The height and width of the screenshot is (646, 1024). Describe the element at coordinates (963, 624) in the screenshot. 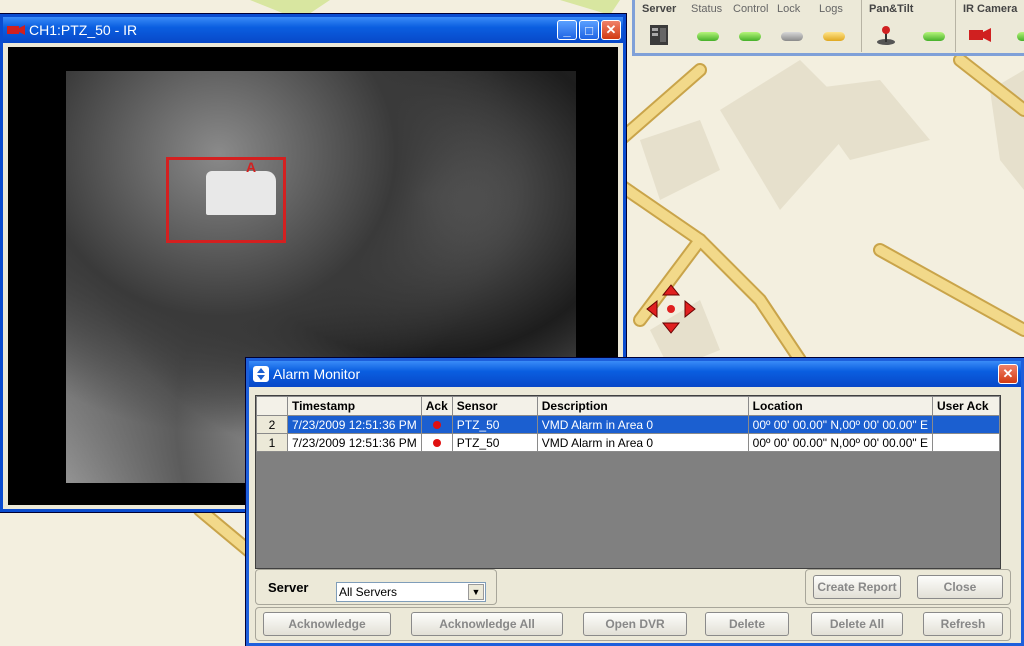

I see `refresh-button: Refresh` at that location.